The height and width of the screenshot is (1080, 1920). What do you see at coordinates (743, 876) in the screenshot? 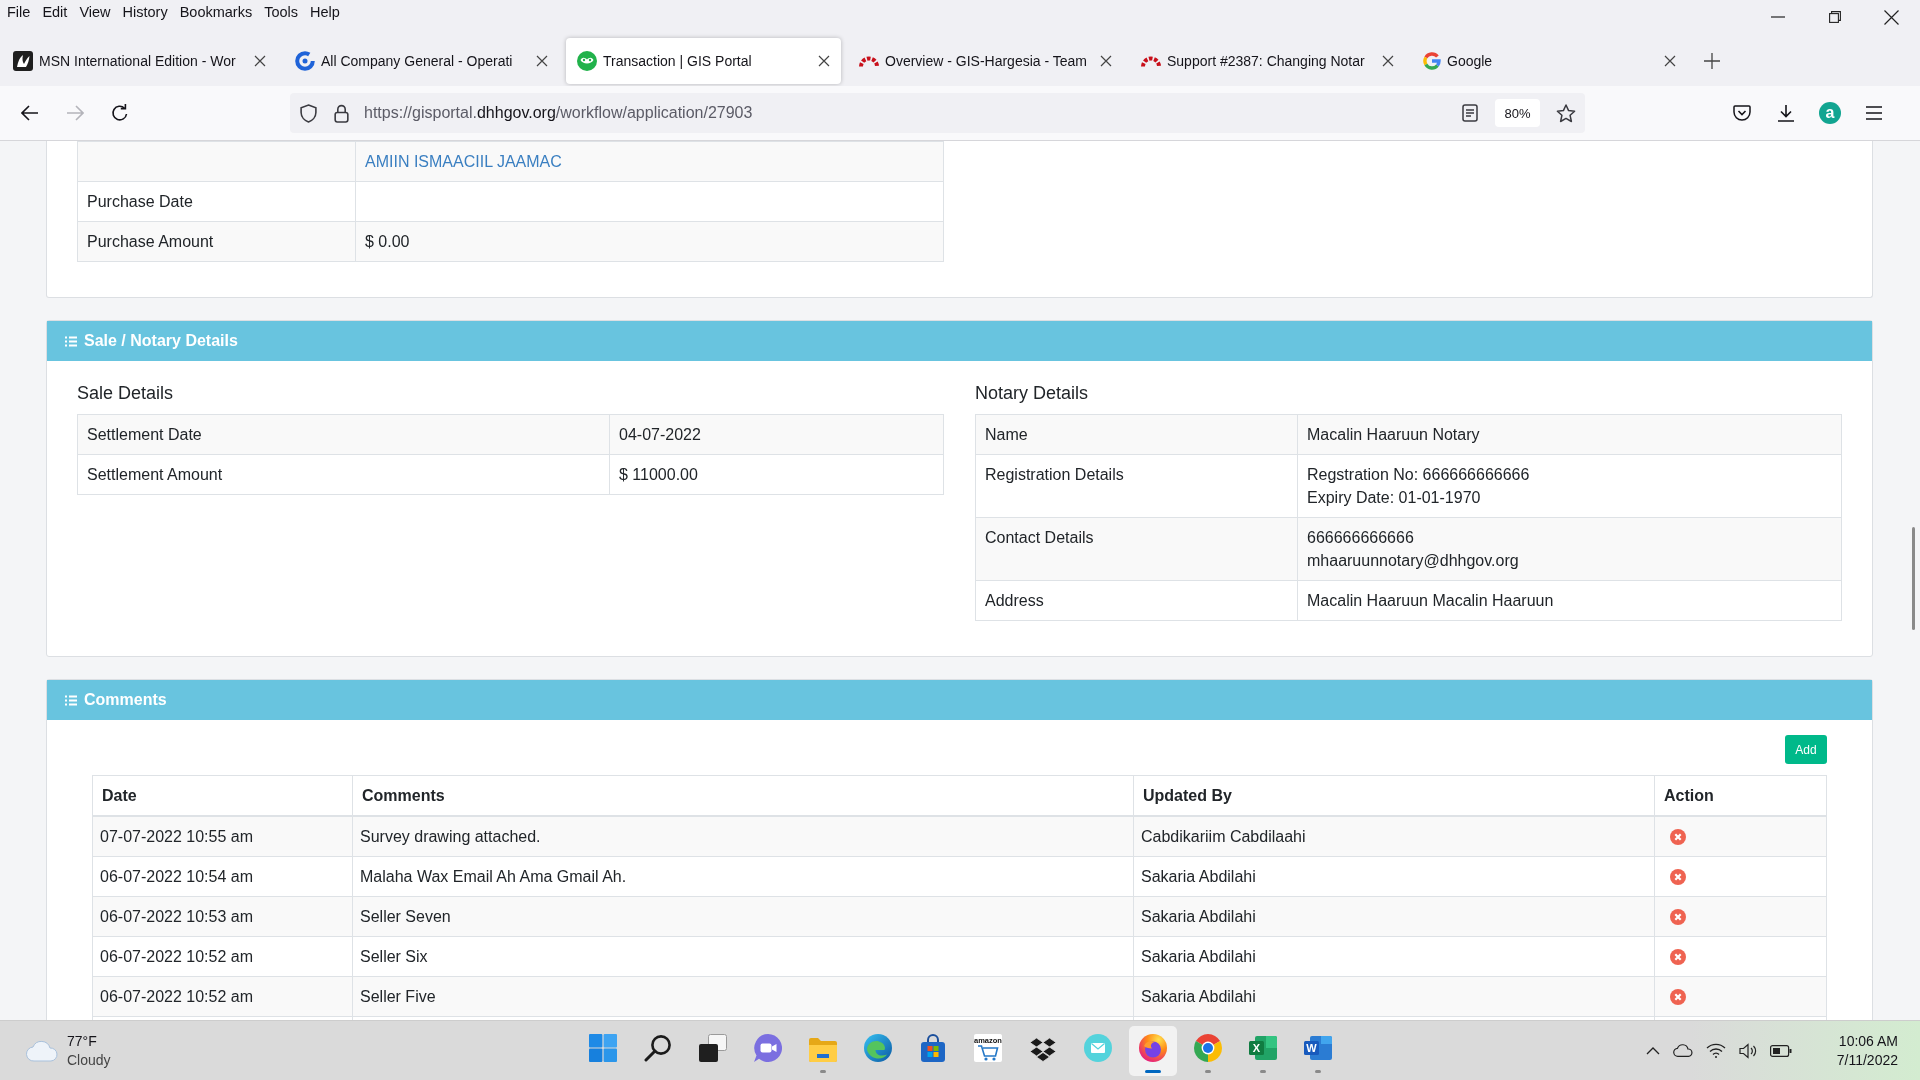
I see `table-cell: Malaha Wax Email Ah Ama Gmail Ah.` at bounding box center [743, 876].